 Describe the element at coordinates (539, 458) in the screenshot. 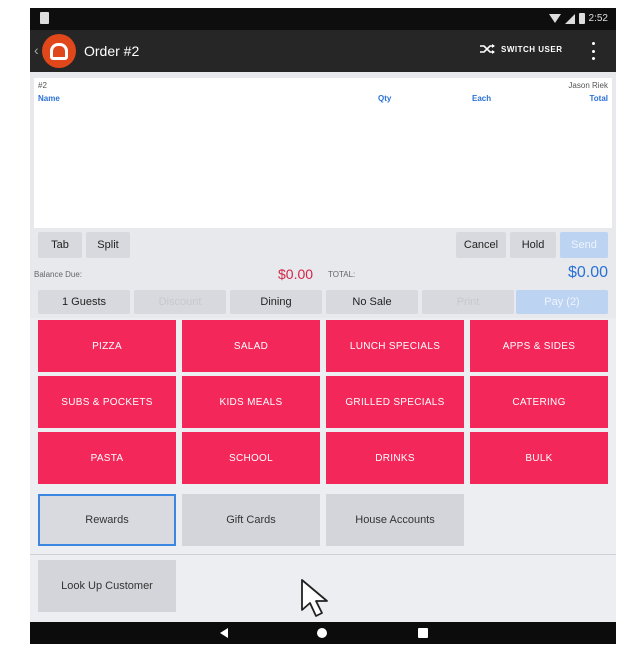

I see `category-bulk: BULK` at that location.